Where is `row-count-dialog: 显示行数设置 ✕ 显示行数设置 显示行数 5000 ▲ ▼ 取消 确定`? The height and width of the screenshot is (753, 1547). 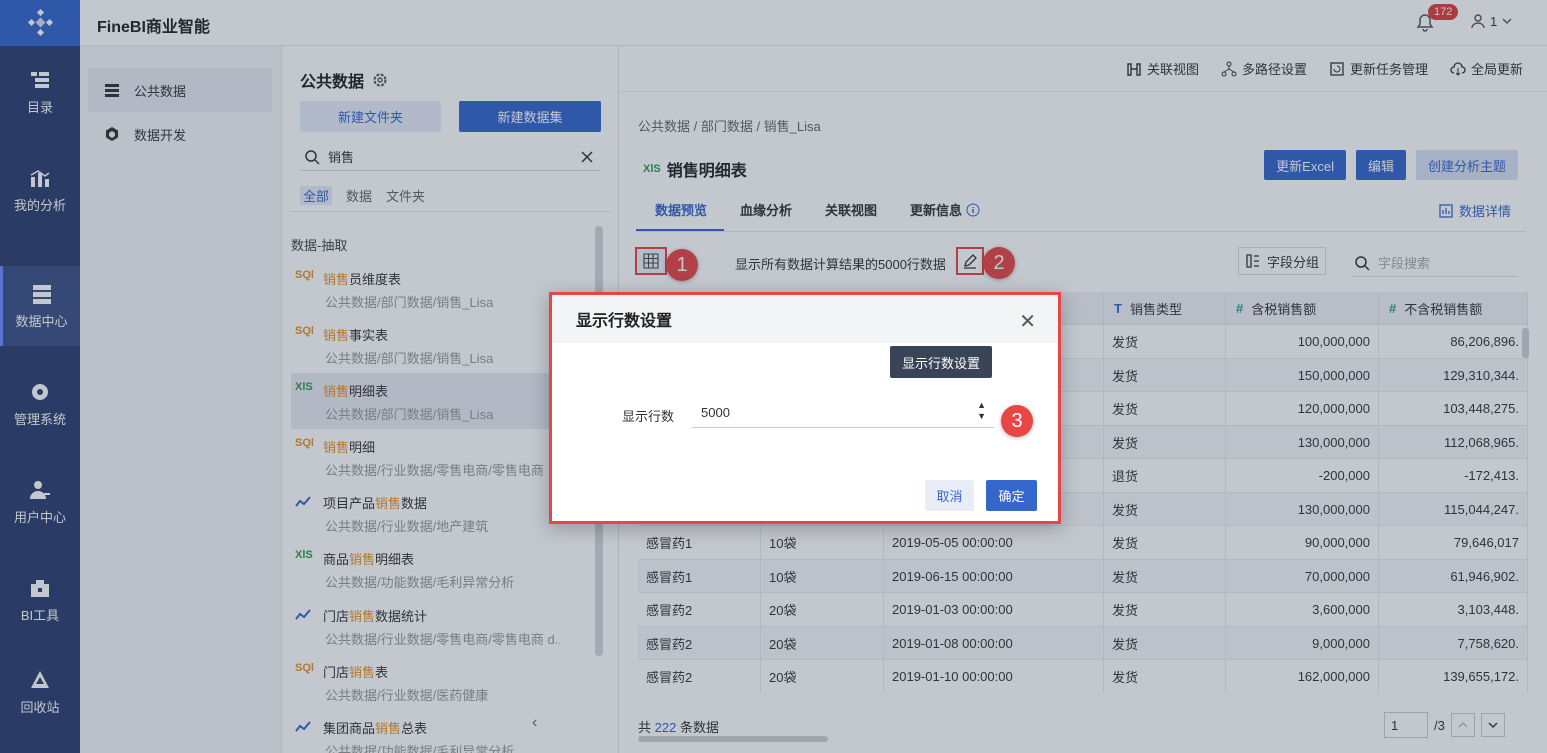
row-count-dialog: 显示行数设置 ✕ 显示行数设置 显示行数 5000 ▲ ▼ 取消 确定 is located at coordinates (805, 408).